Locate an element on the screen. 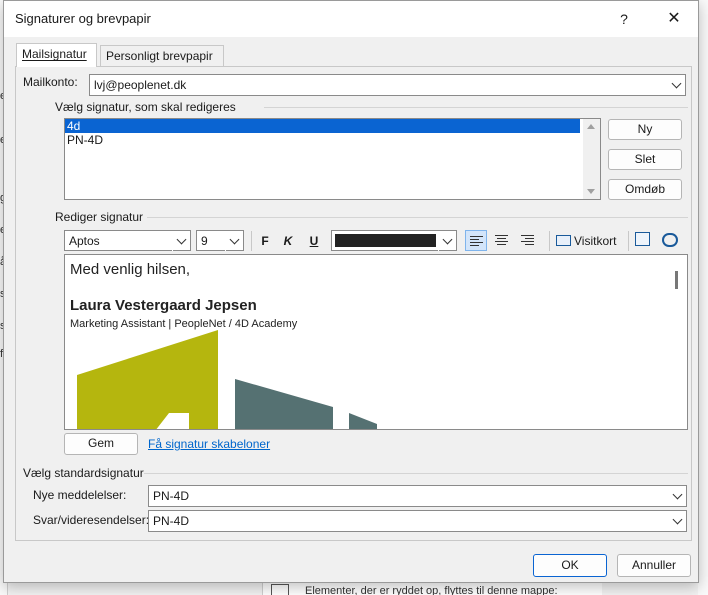 This screenshot has height=595, width=708. account-label: Mailkonto: is located at coordinates (50, 82).